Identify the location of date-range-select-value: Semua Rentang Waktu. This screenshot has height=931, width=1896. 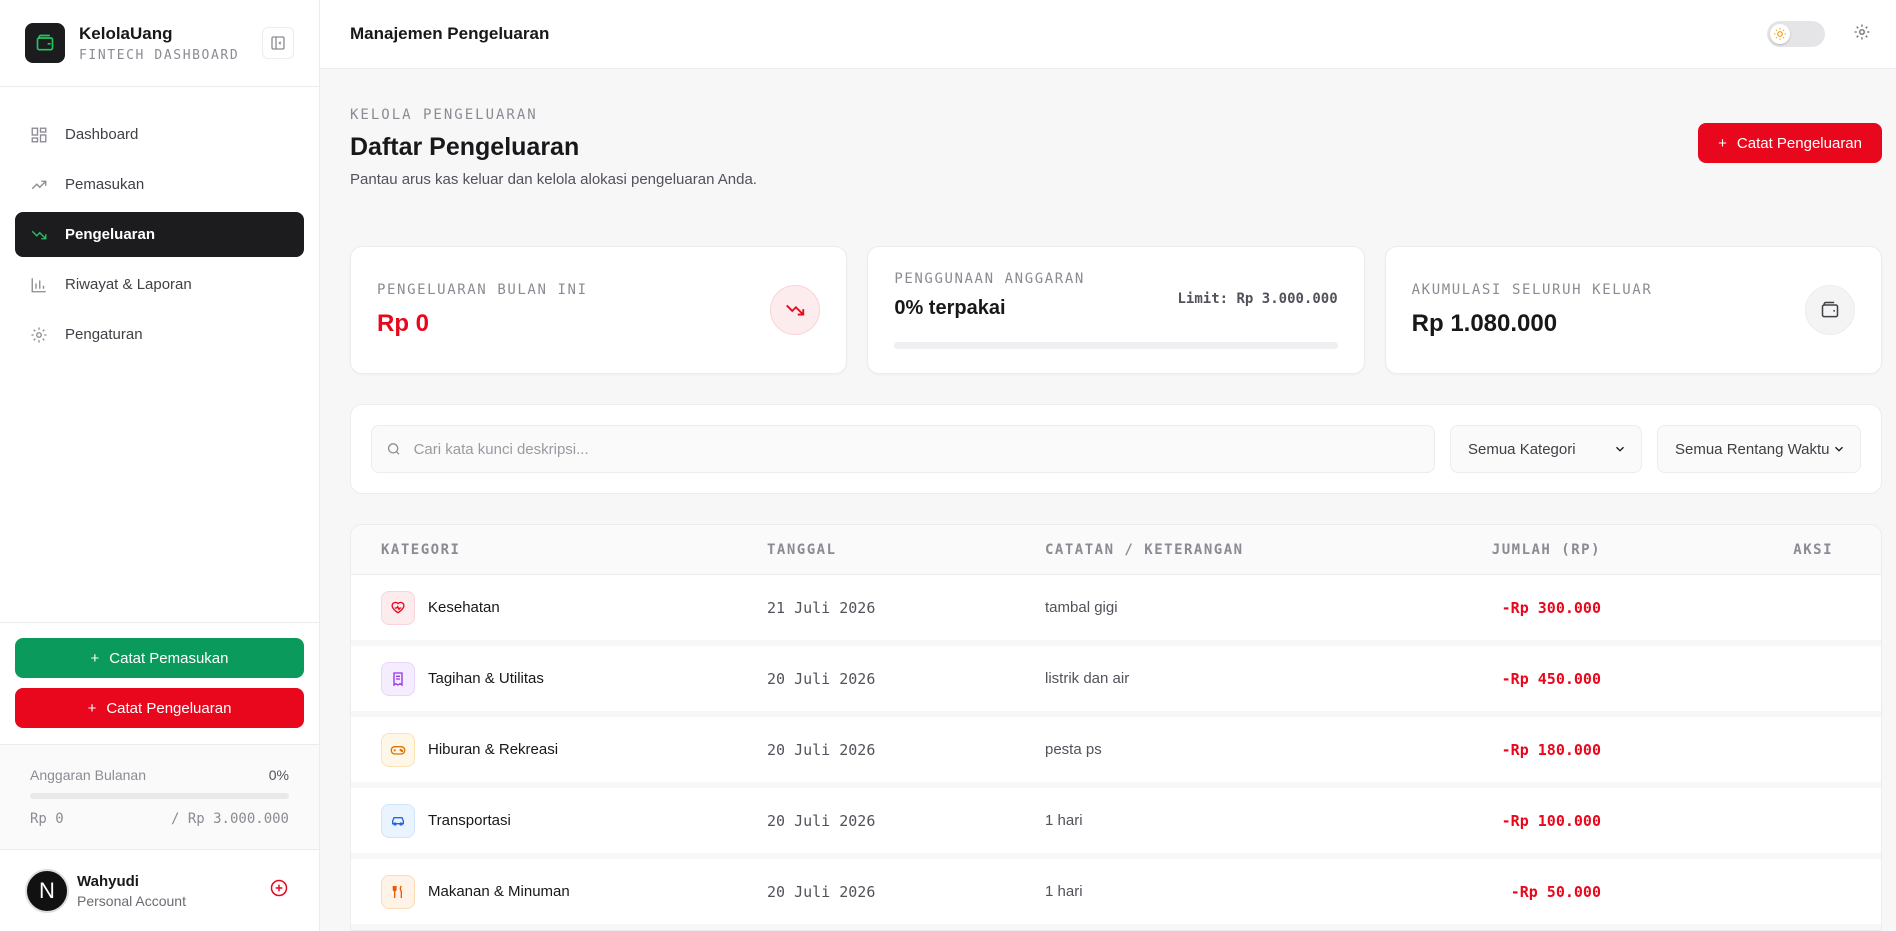
(1752, 449).